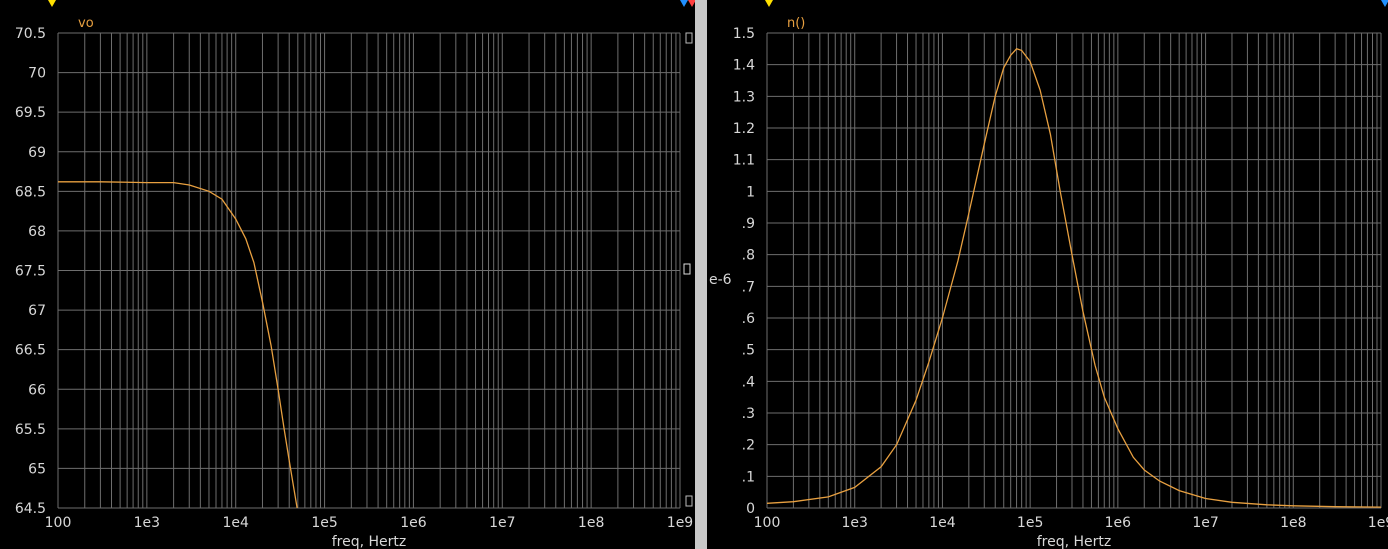  What do you see at coordinates (748, 351) in the screenshot?
I see `y-tick-label: .5` at bounding box center [748, 351].